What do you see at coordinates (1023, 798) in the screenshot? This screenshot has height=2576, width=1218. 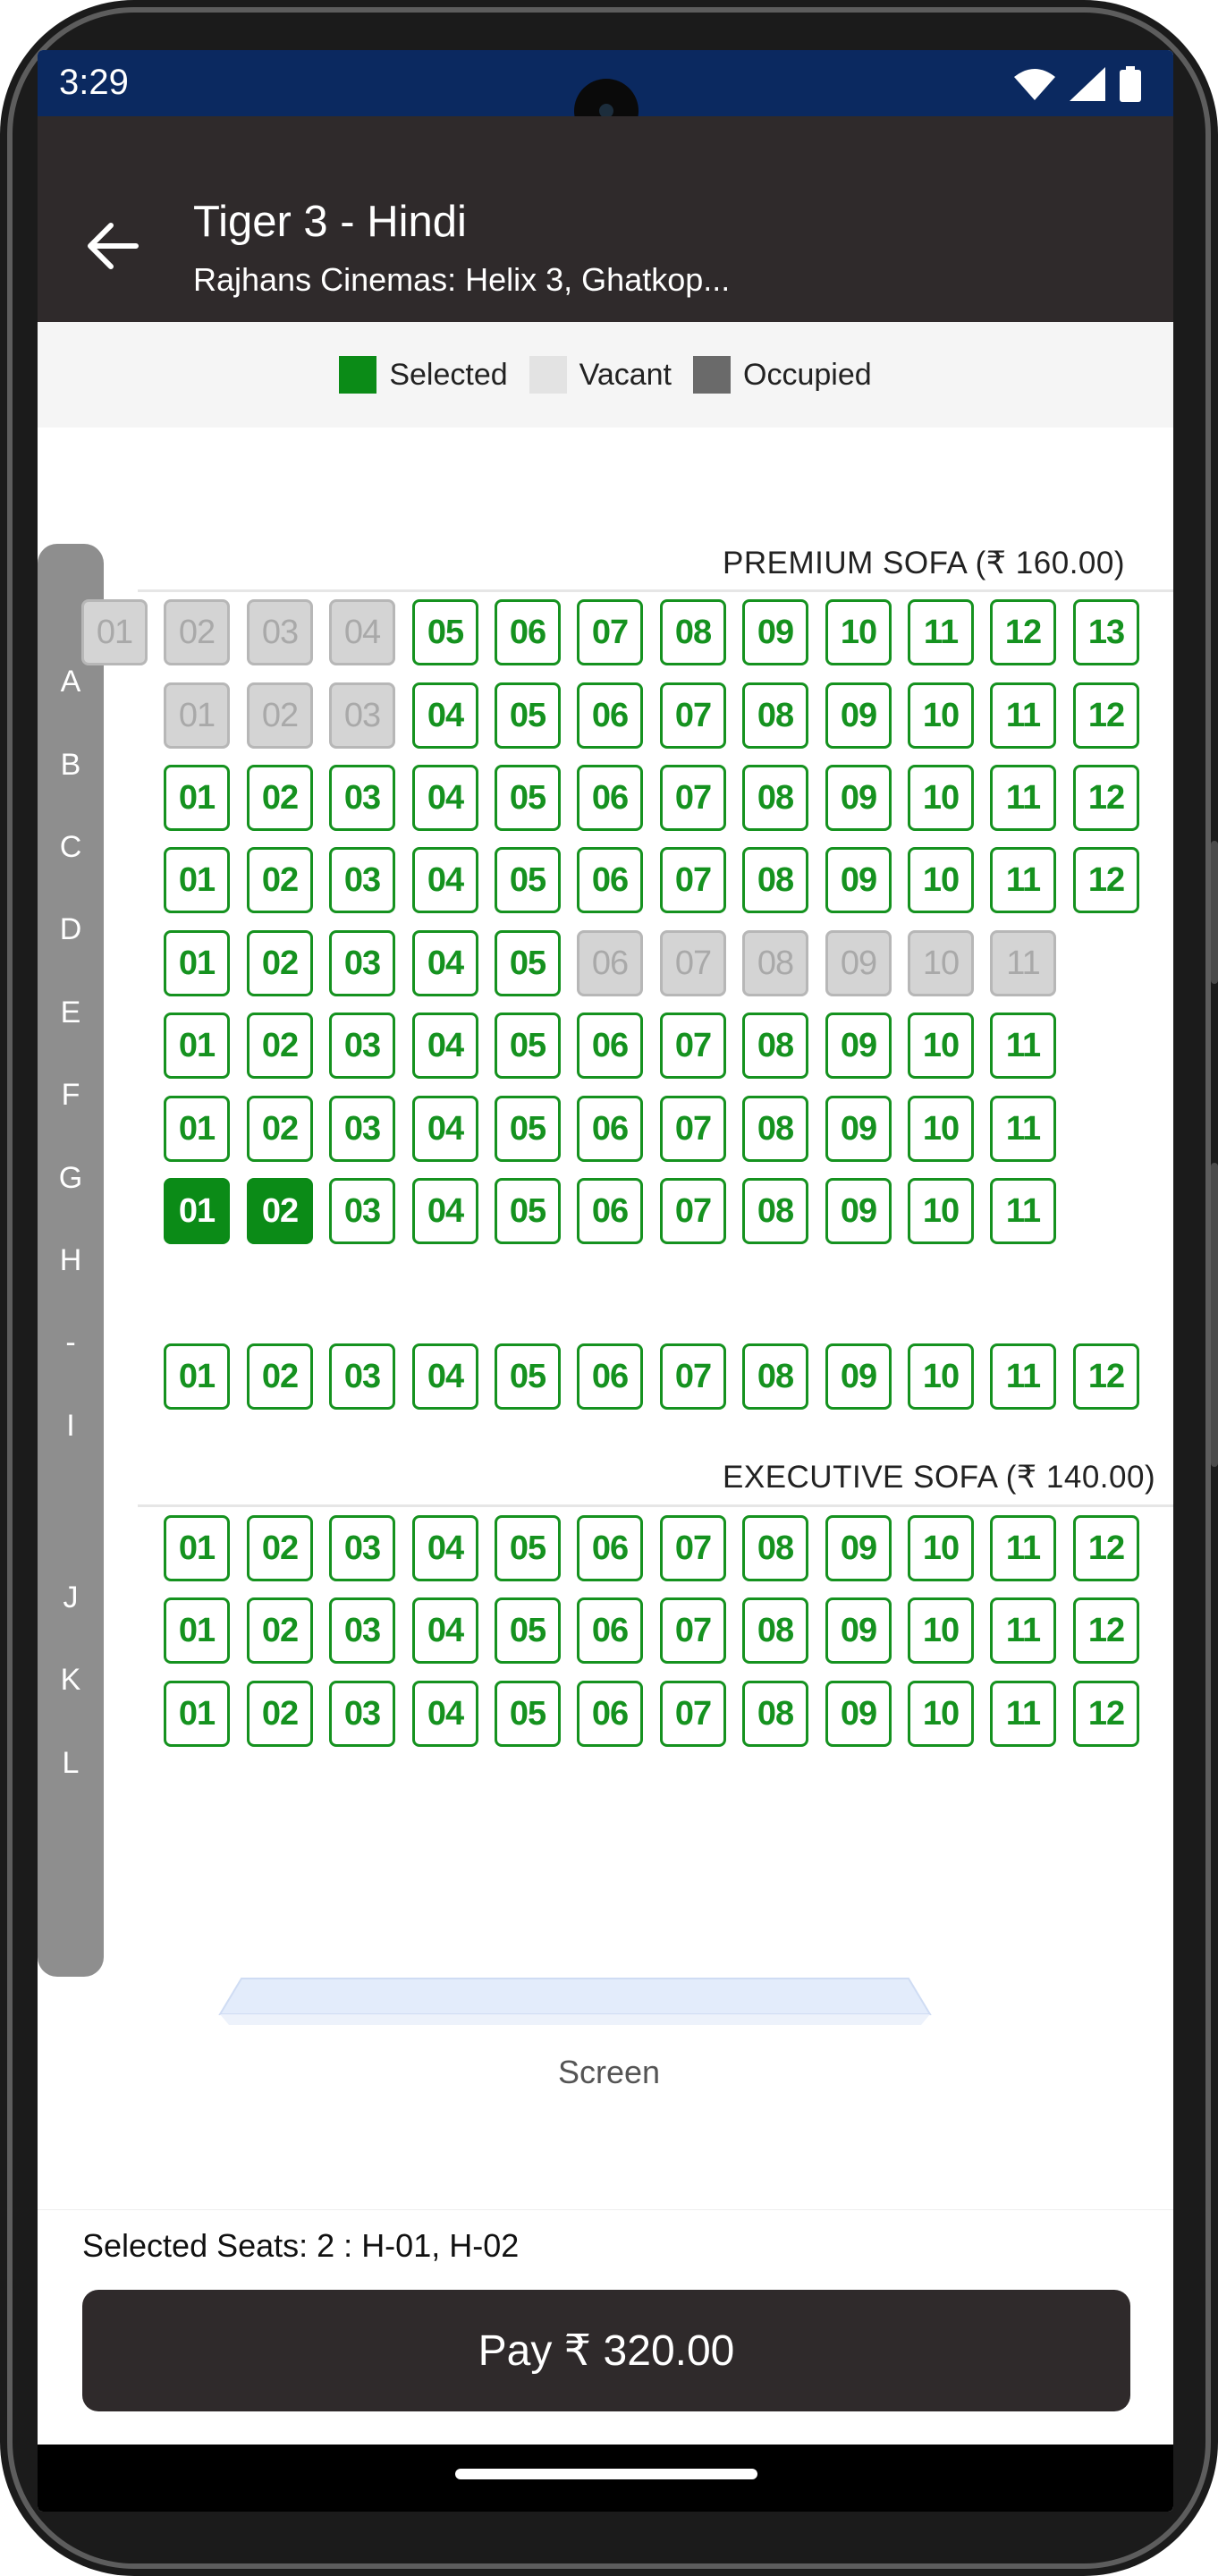 I see `seat-C-11: 11` at bounding box center [1023, 798].